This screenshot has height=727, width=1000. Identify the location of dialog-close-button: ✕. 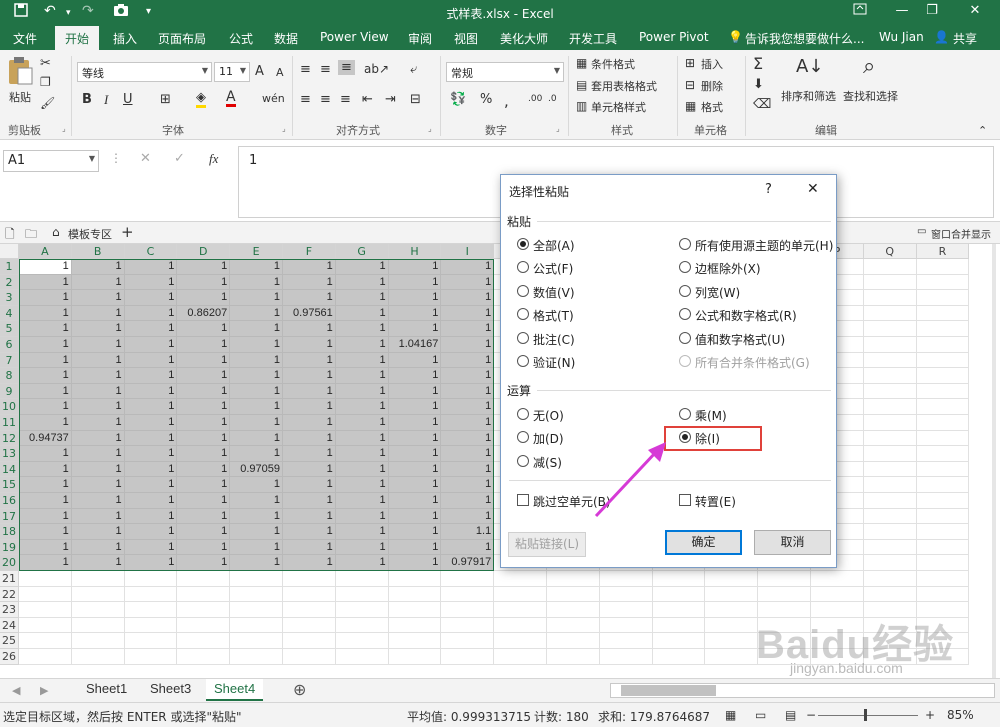
(813, 189).